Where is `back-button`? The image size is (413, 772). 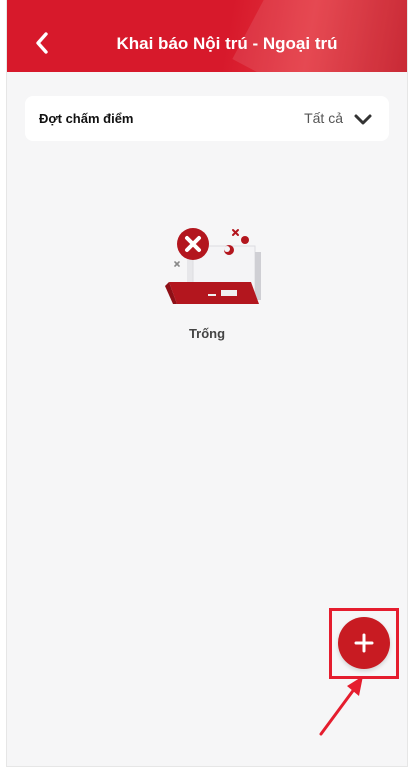 back-button is located at coordinates (42, 43).